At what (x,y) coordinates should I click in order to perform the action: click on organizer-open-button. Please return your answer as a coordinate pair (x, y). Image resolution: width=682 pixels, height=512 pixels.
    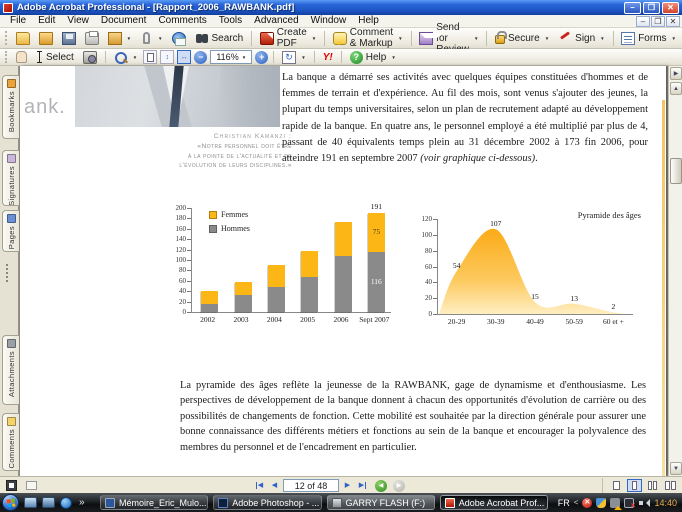
    Looking at the image, I should click on (46, 38).